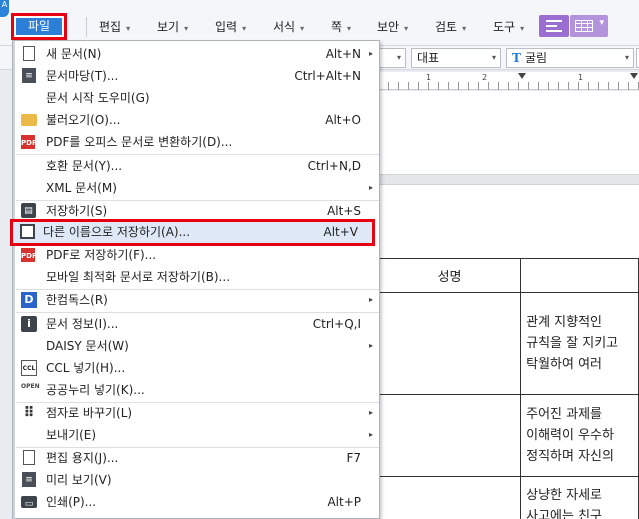  What do you see at coordinates (508, 132) in the screenshot?
I see `document-page-top` at bounding box center [508, 132].